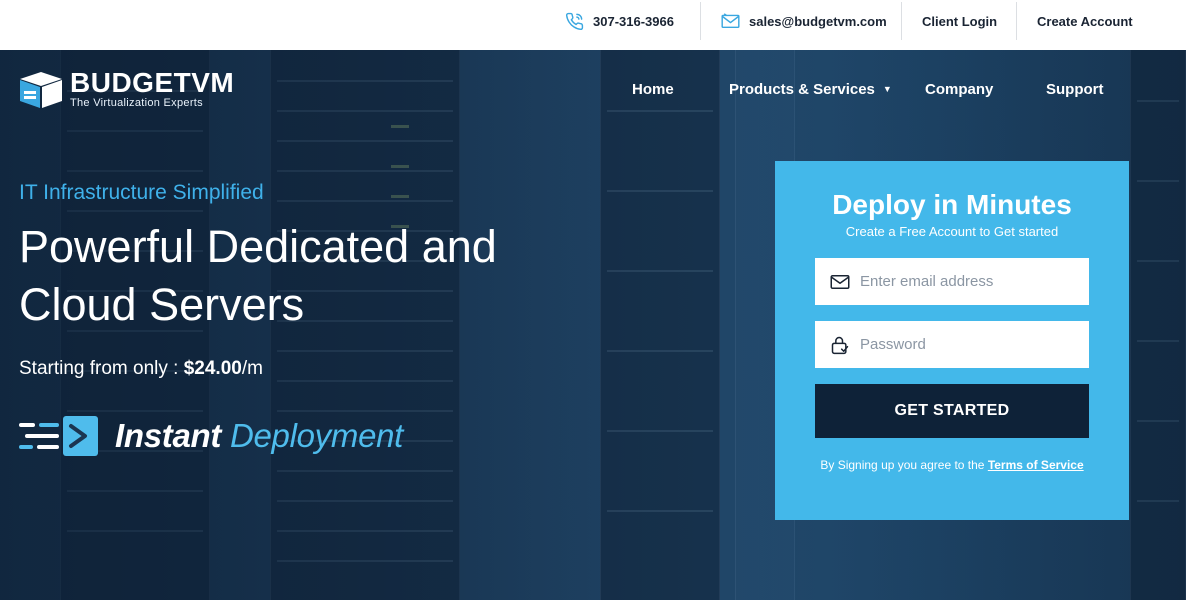 This screenshot has height=600, width=1186. I want to click on phone-number: 307-316-3966, so click(633, 21).